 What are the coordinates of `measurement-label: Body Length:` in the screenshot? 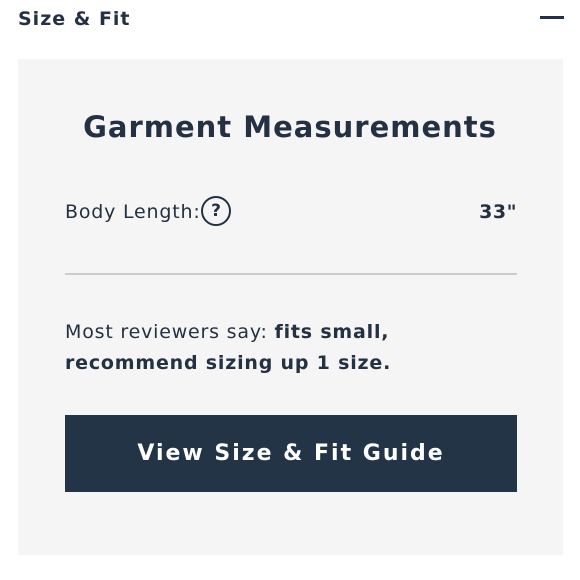 It's located at (133, 212).